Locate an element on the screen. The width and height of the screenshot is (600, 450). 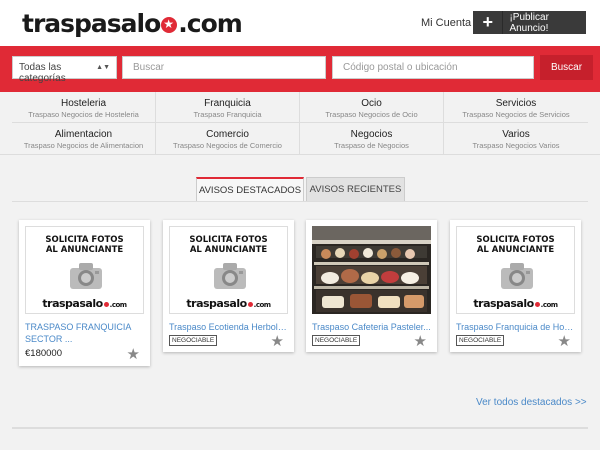
search-button: Buscar is located at coordinates (566, 67).